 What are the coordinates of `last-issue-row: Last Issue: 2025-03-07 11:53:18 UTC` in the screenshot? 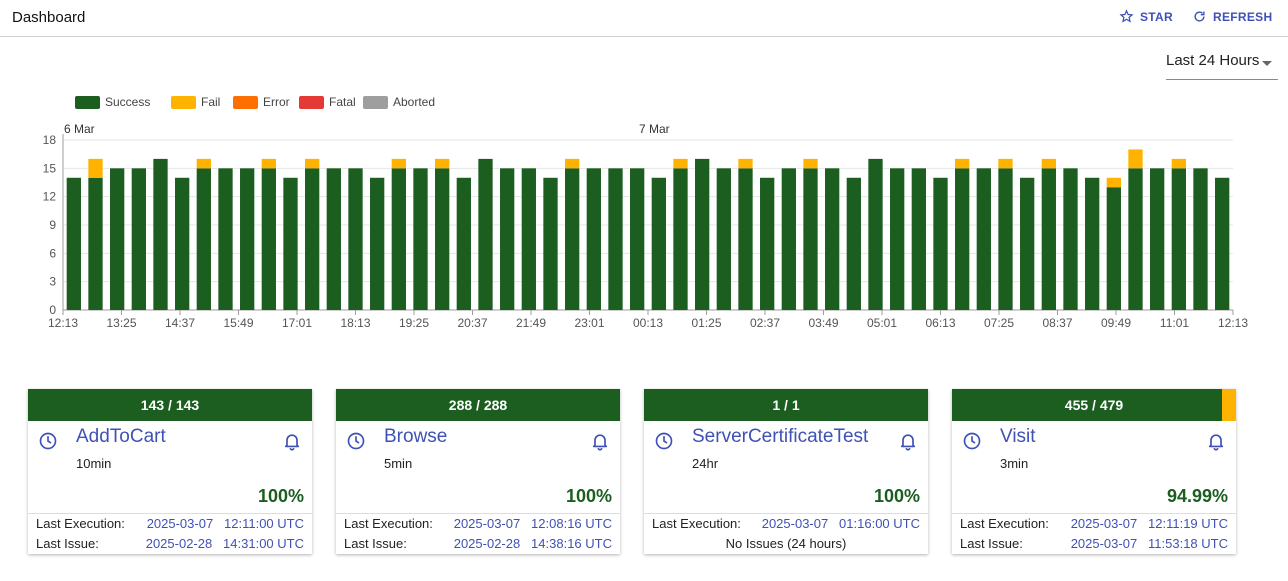 It's located at (1094, 545).